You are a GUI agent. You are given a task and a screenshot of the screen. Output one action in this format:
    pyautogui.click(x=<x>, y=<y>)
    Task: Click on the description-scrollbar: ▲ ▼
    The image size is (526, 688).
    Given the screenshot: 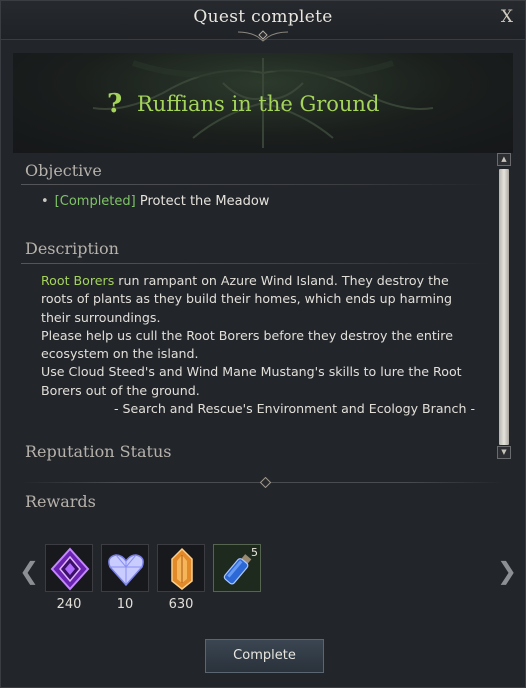 What is the action you would take?
    pyautogui.click(x=504, y=307)
    